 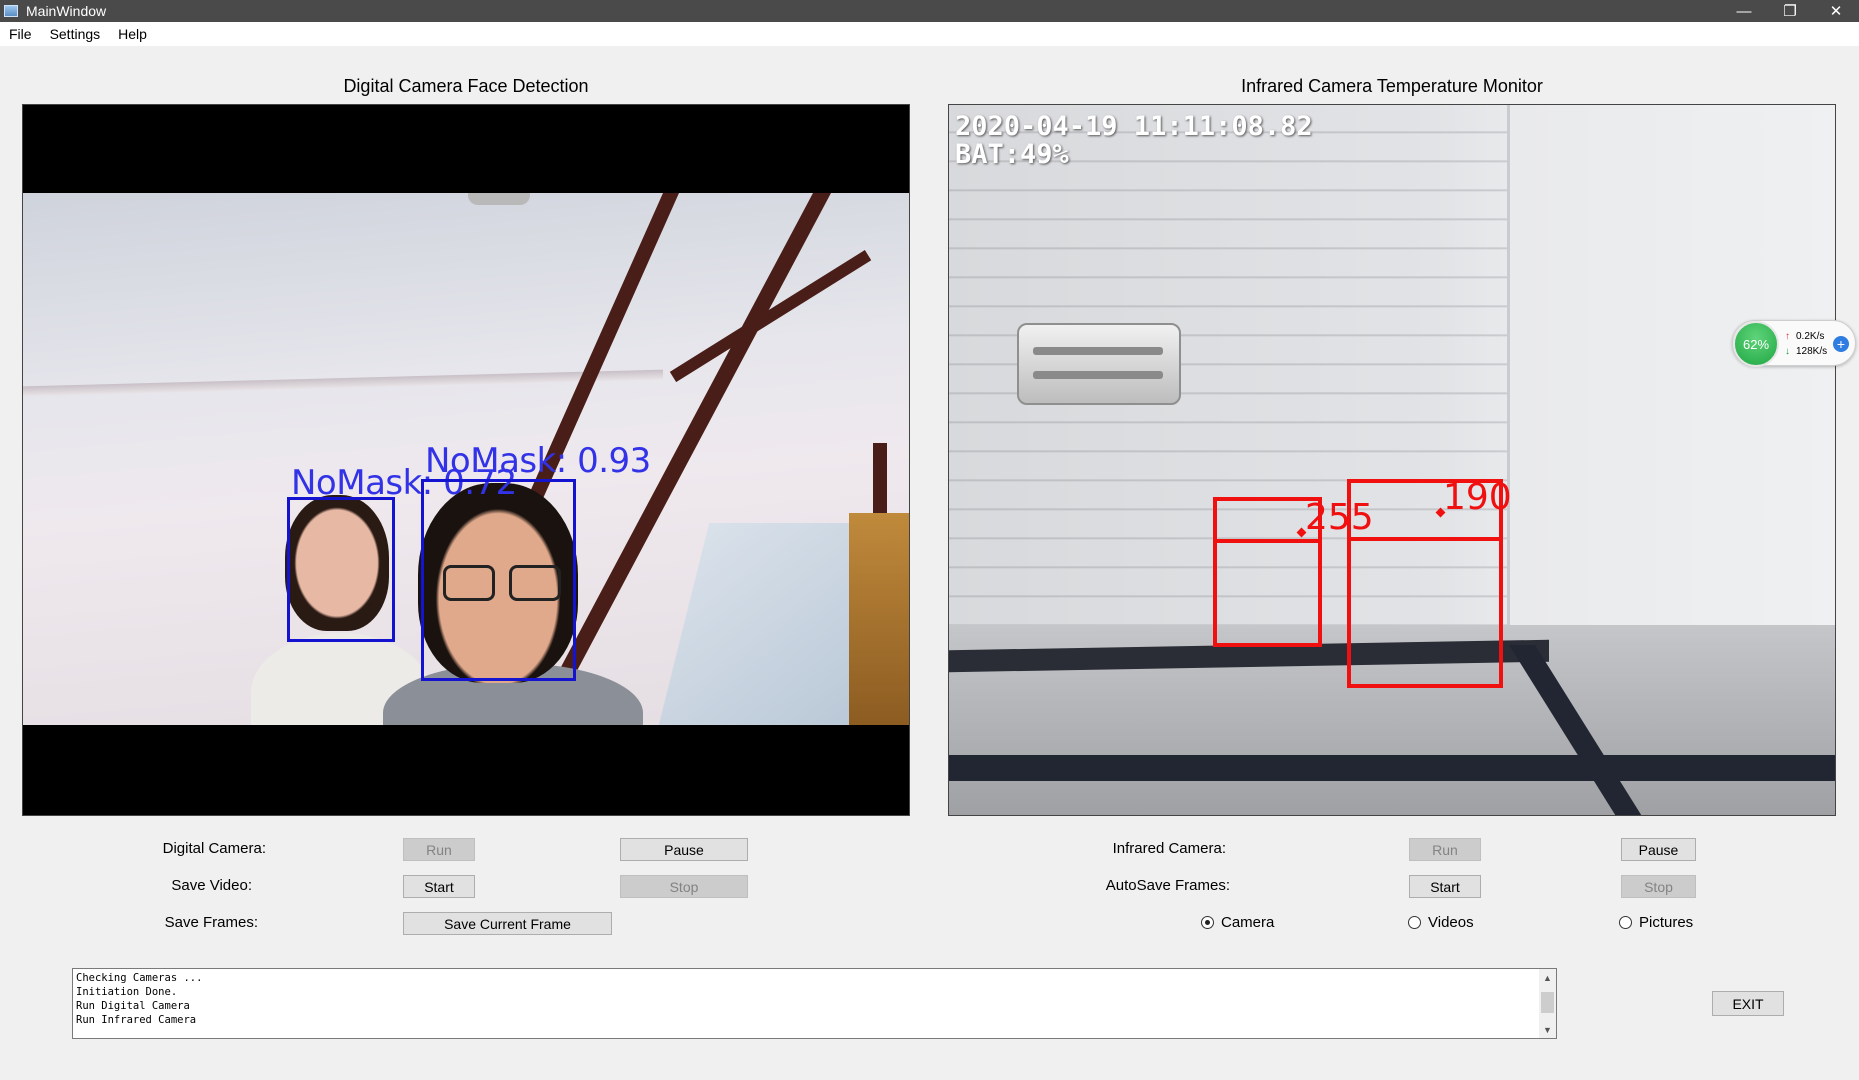 What do you see at coordinates (1477, 497) in the screenshot?
I see `temperature-value: 190` at bounding box center [1477, 497].